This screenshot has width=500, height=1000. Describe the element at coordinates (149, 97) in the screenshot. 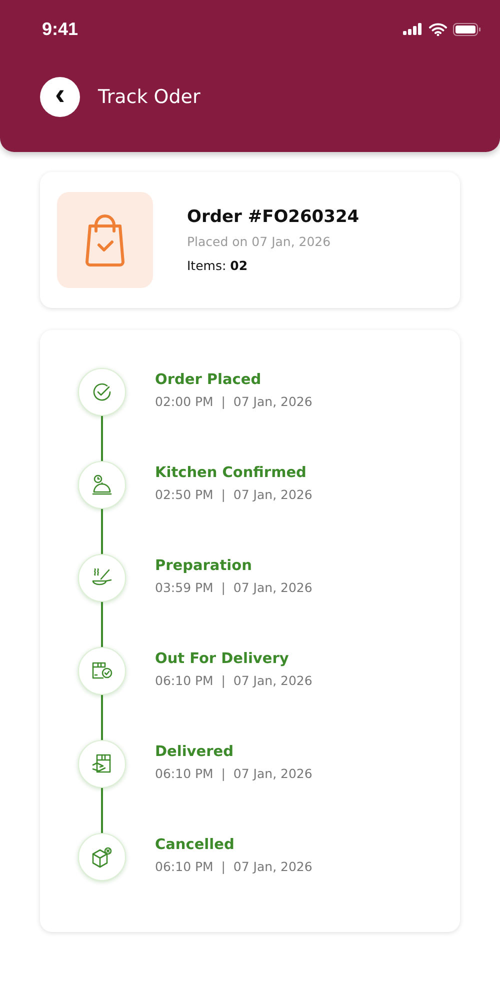

I see `page-title: Track Oder` at that location.